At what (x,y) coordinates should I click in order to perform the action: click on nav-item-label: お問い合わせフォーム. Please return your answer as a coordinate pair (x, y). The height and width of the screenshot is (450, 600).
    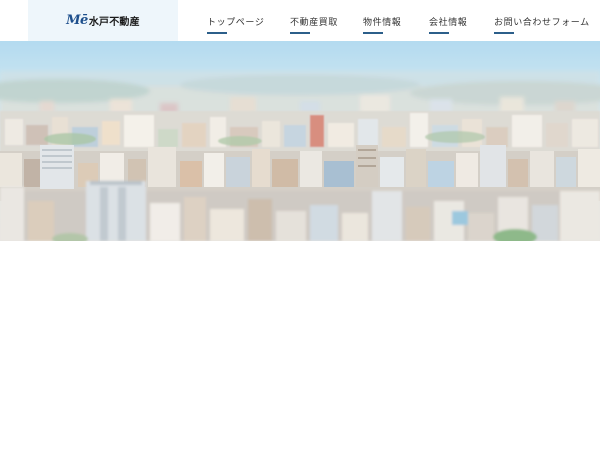
    Looking at the image, I should click on (542, 23).